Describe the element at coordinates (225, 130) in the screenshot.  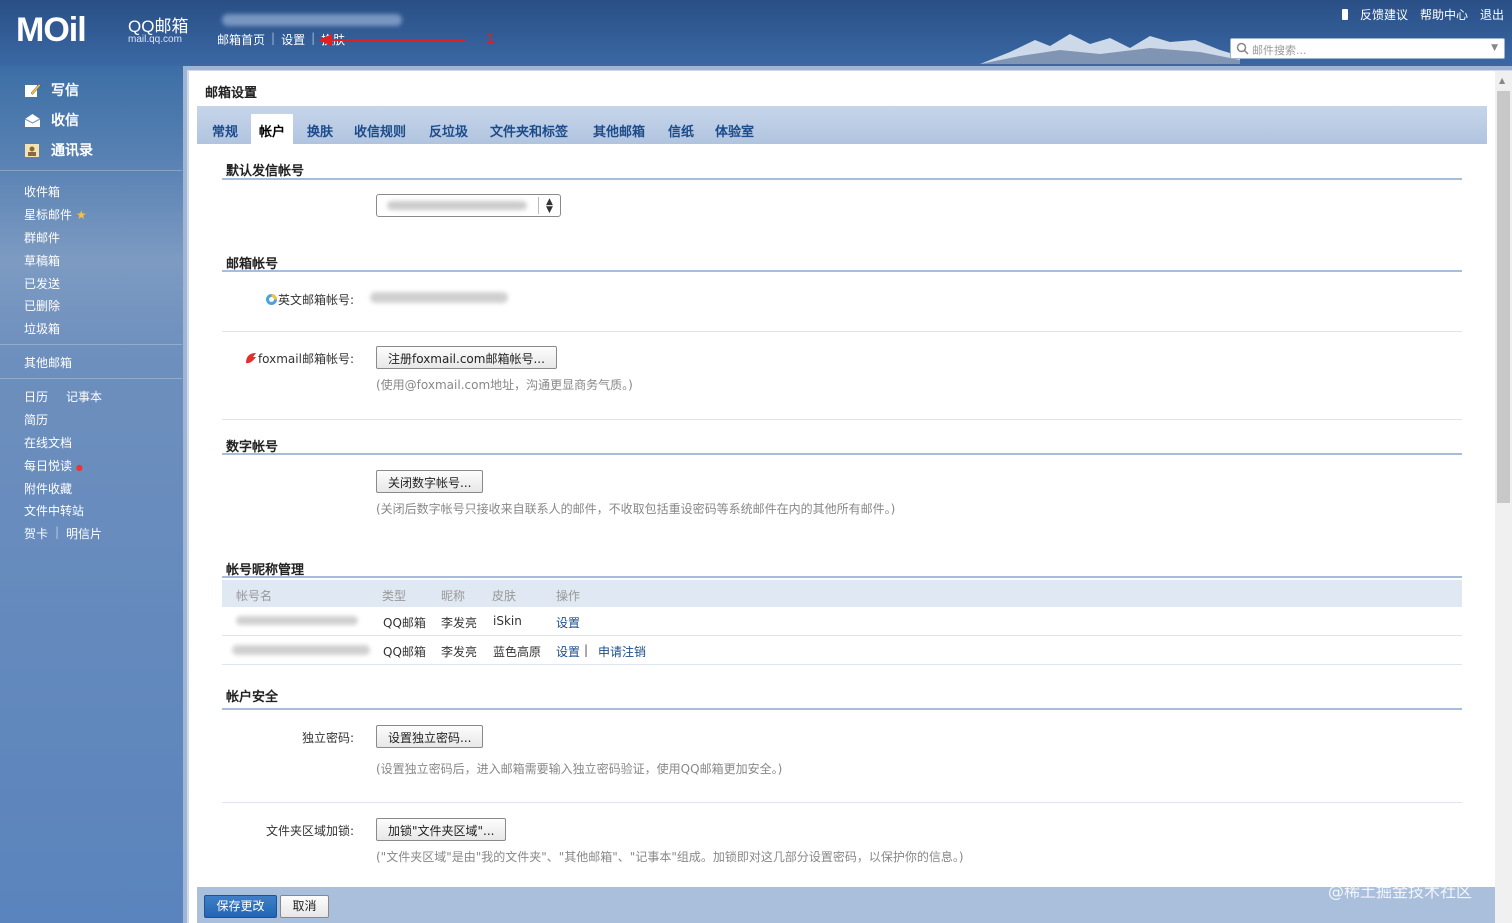
I see `tab-general: 常规` at that location.